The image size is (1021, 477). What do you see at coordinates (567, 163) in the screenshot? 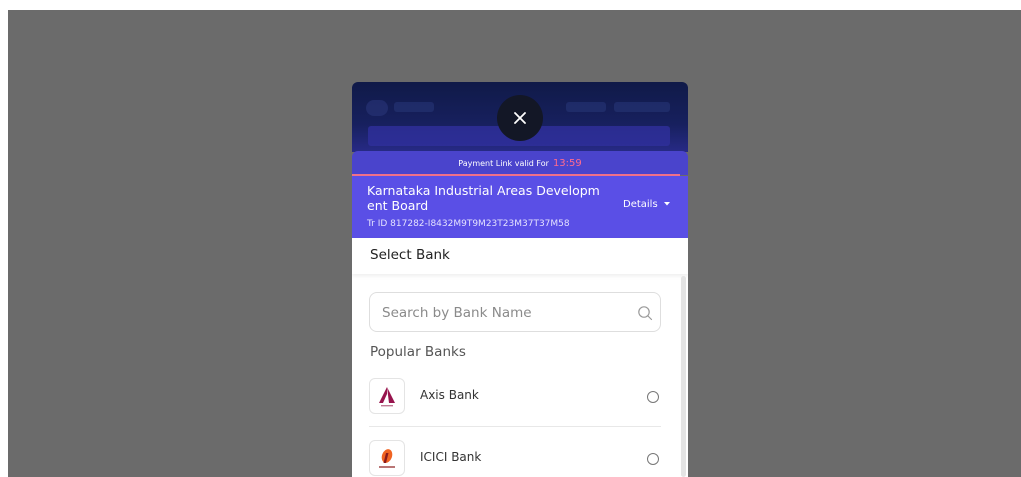
I see `timer-value: 13:59` at bounding box center [567, 163].